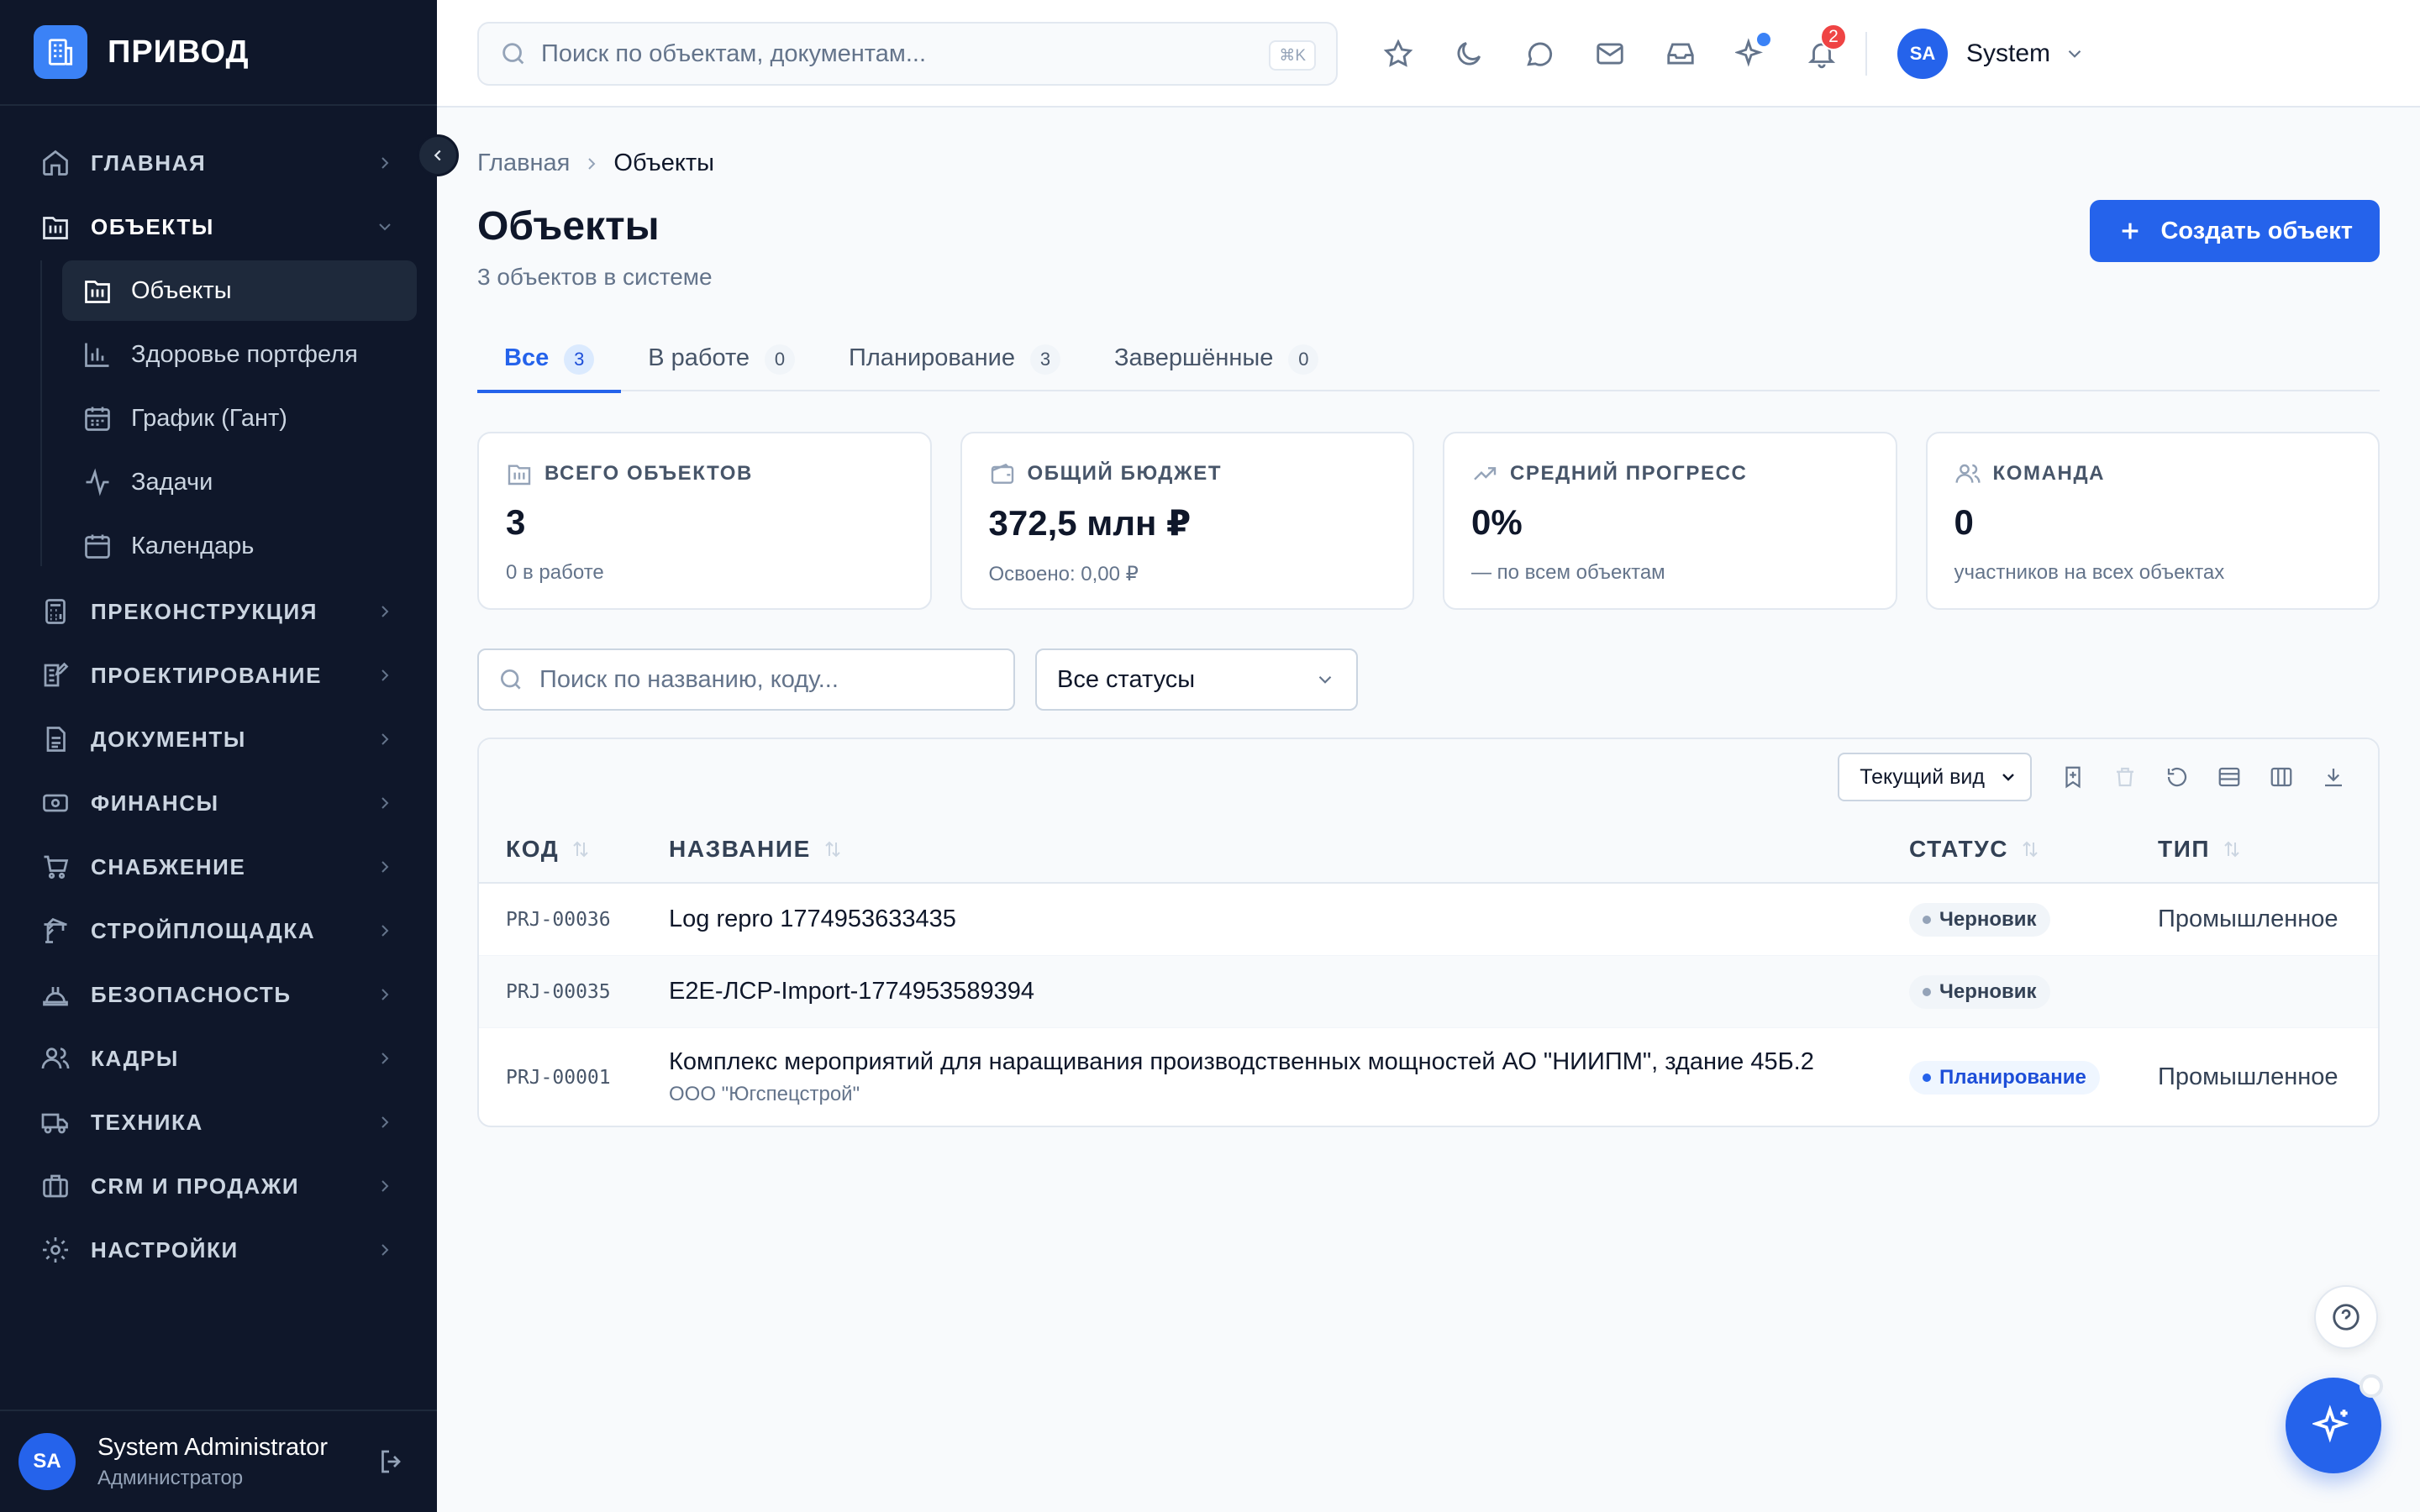 The height and width of the screenshot is (1512, 2420). What do you see at coordinates (1303, 359) in the screenshot?
I see `tab-count: 0` at bounding box center [1303, 359].